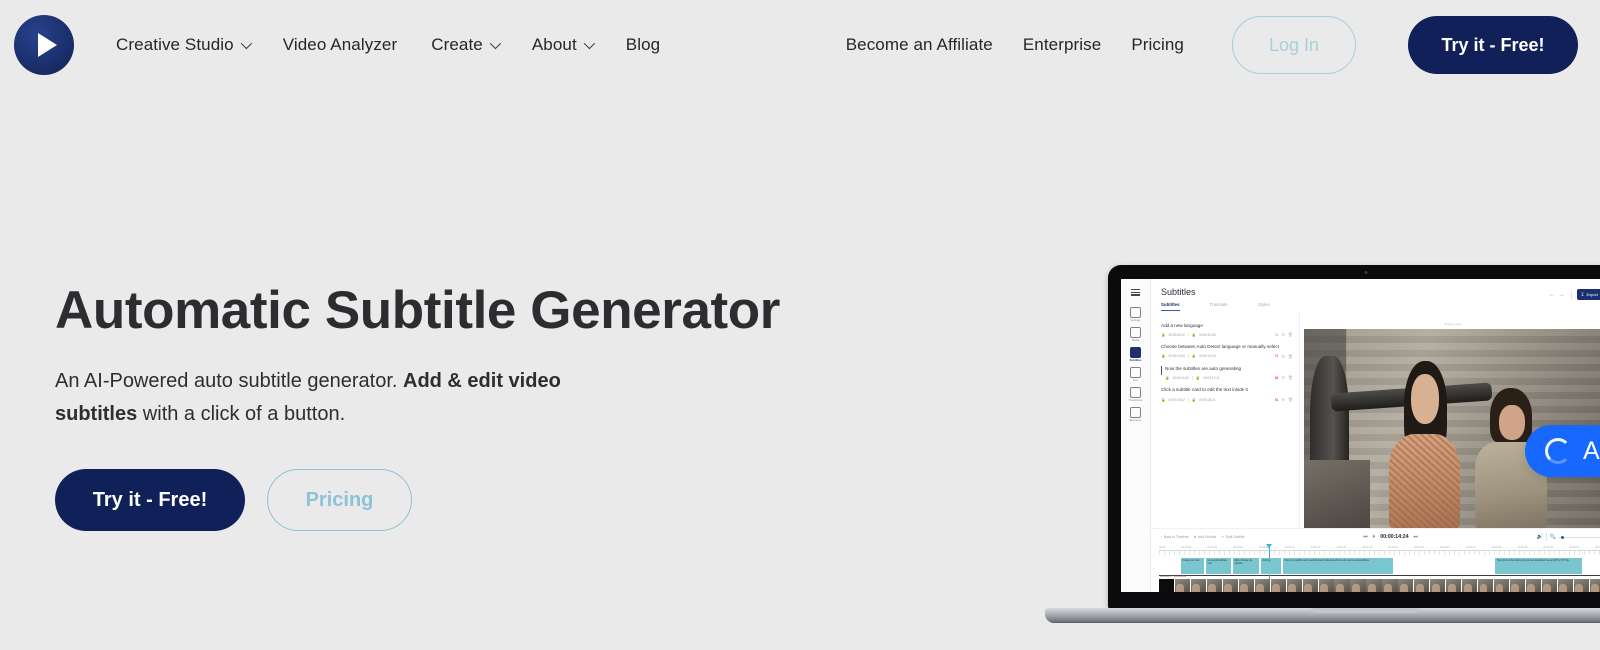  What do you see at coordinates (1062, 45) in the screenshot?
I see `nav-item-enterprise: Enterprise` at bounding box center [1062, 45].